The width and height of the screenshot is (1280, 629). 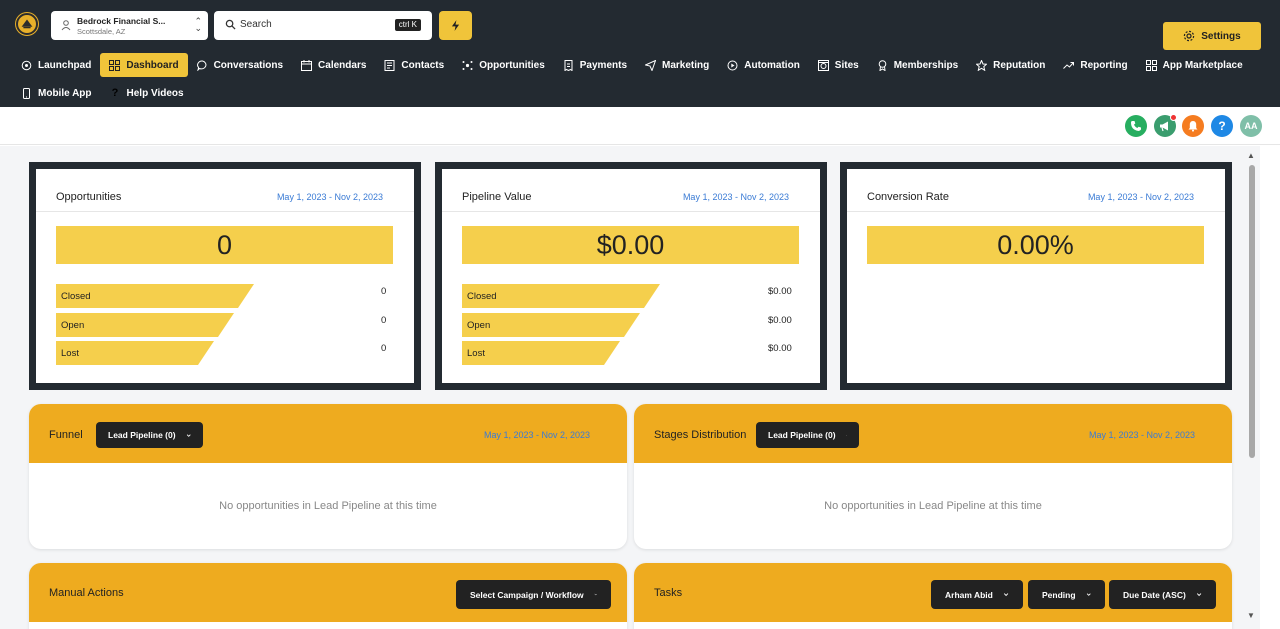 I want to click on nav-app-marketplace: App Marketplace, so click(x=1194, y=65).